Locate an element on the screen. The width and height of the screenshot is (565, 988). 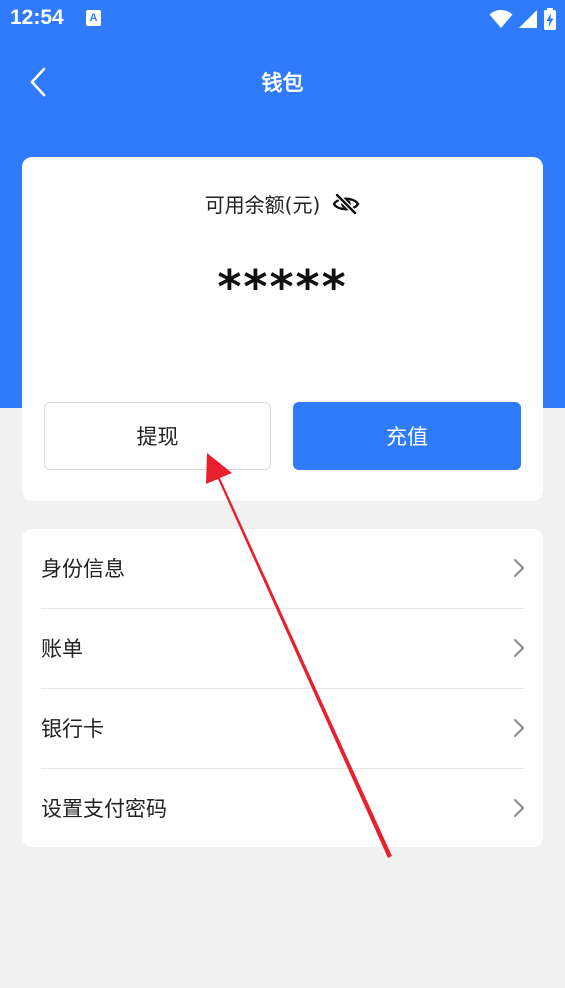
menu-item-bank-card: 银行卡 is located at coordinates (282, 729).